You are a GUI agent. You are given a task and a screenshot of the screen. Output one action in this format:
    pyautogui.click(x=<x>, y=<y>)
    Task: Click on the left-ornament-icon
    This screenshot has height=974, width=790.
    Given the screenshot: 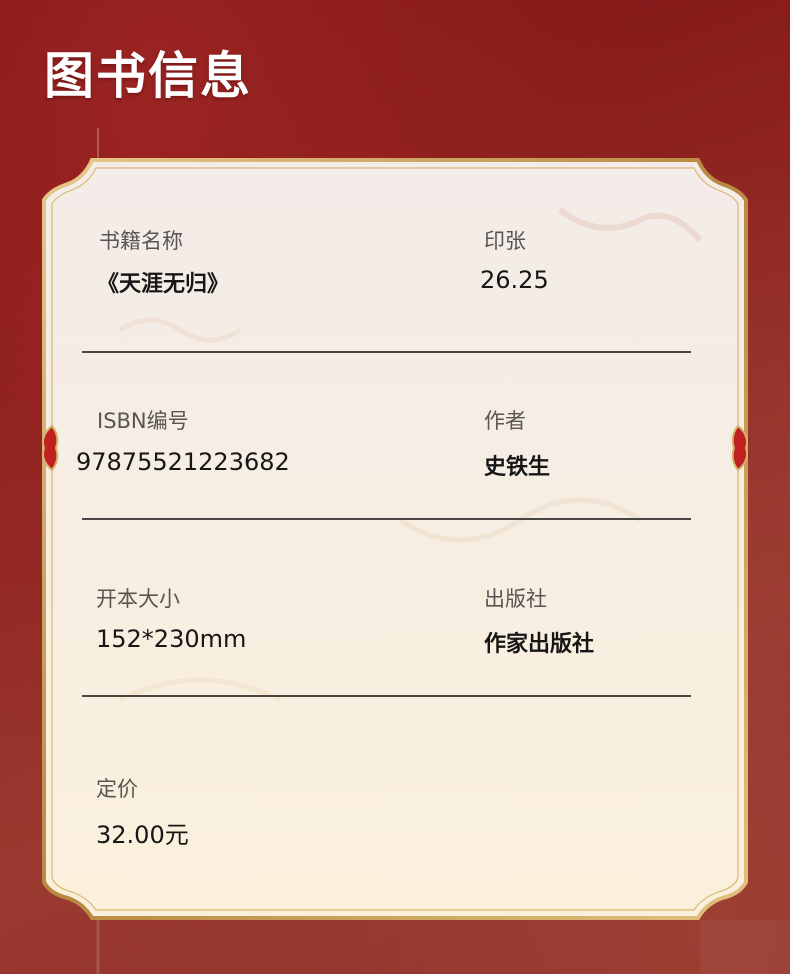 What is the action you would take?
    pyautogui.click(x=50, y=448)
    